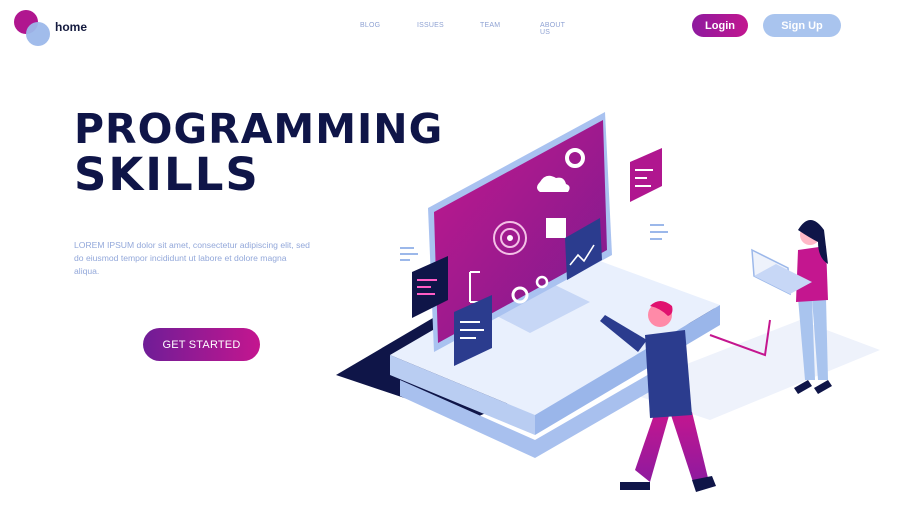 The image size is (900, 506). I want to click on nav-about-us: ABOUT US, so click(552, 29).